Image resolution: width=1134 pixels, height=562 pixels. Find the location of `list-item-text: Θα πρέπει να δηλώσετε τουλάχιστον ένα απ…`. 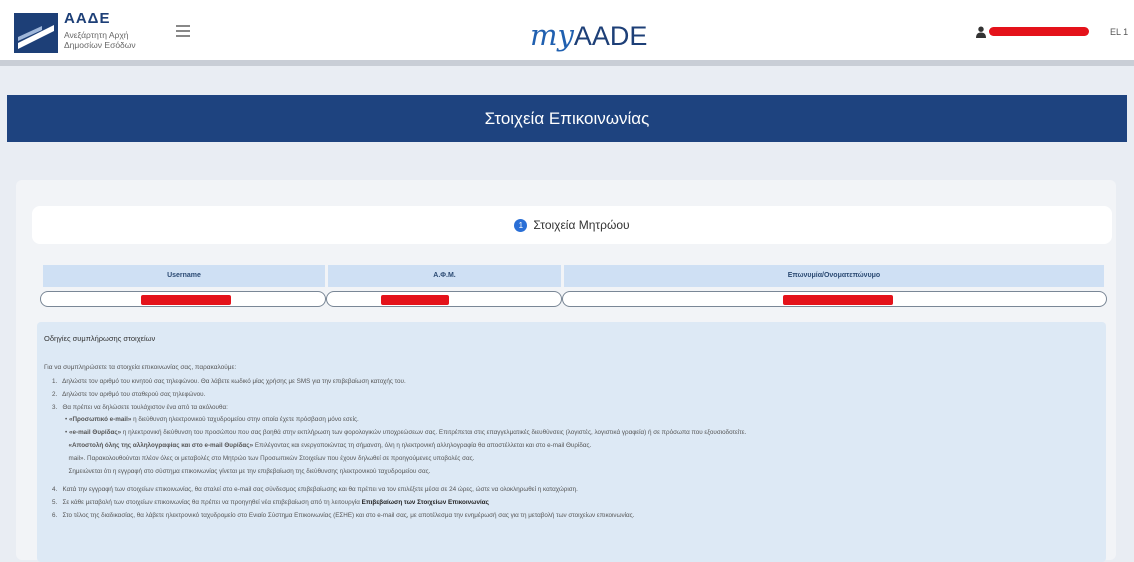

list-item-text: Θα πρέπει να δηλώσετε τουλάχιστον ένα απ… is located at coordinates (145, 407).